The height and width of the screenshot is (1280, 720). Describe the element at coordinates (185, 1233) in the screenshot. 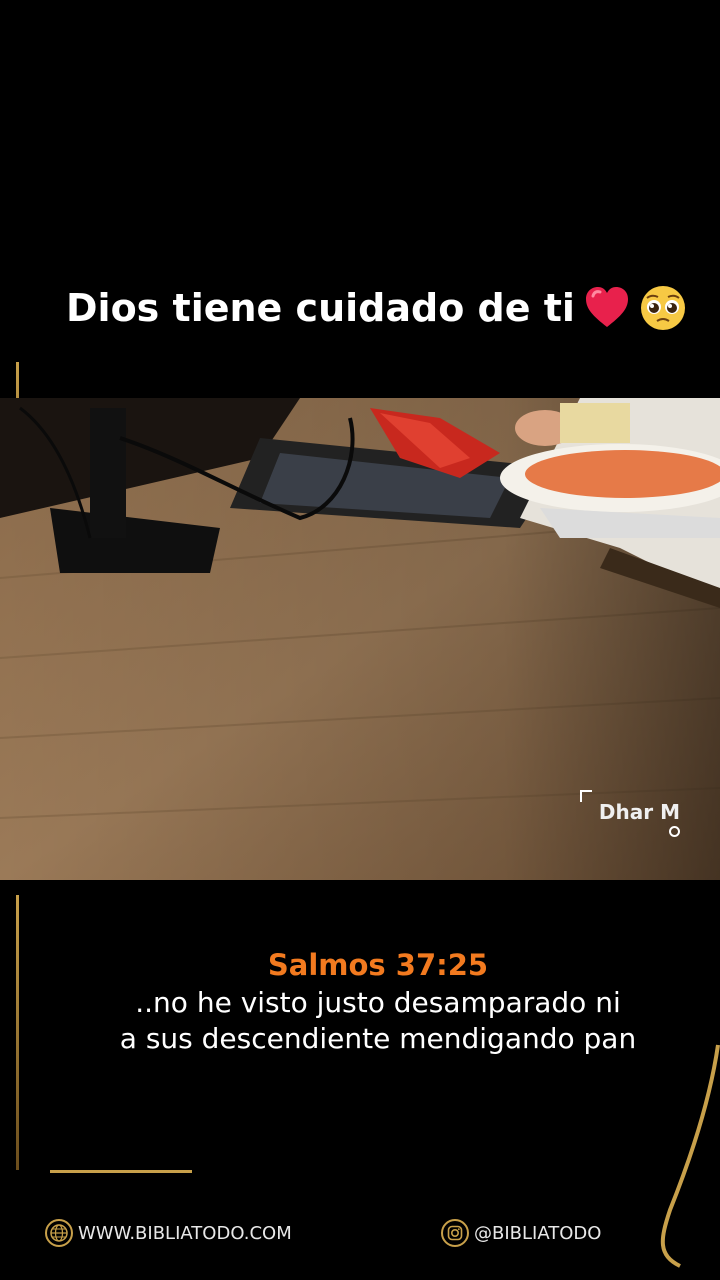

I see `website-link: WWW.BIBLIATODO.COM` at that location.